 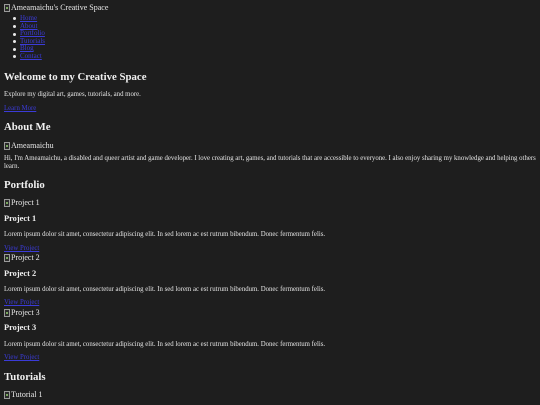 I want to click on site-logo-image: Ameamaichu's Creative Space, so click(x=56, y=8).